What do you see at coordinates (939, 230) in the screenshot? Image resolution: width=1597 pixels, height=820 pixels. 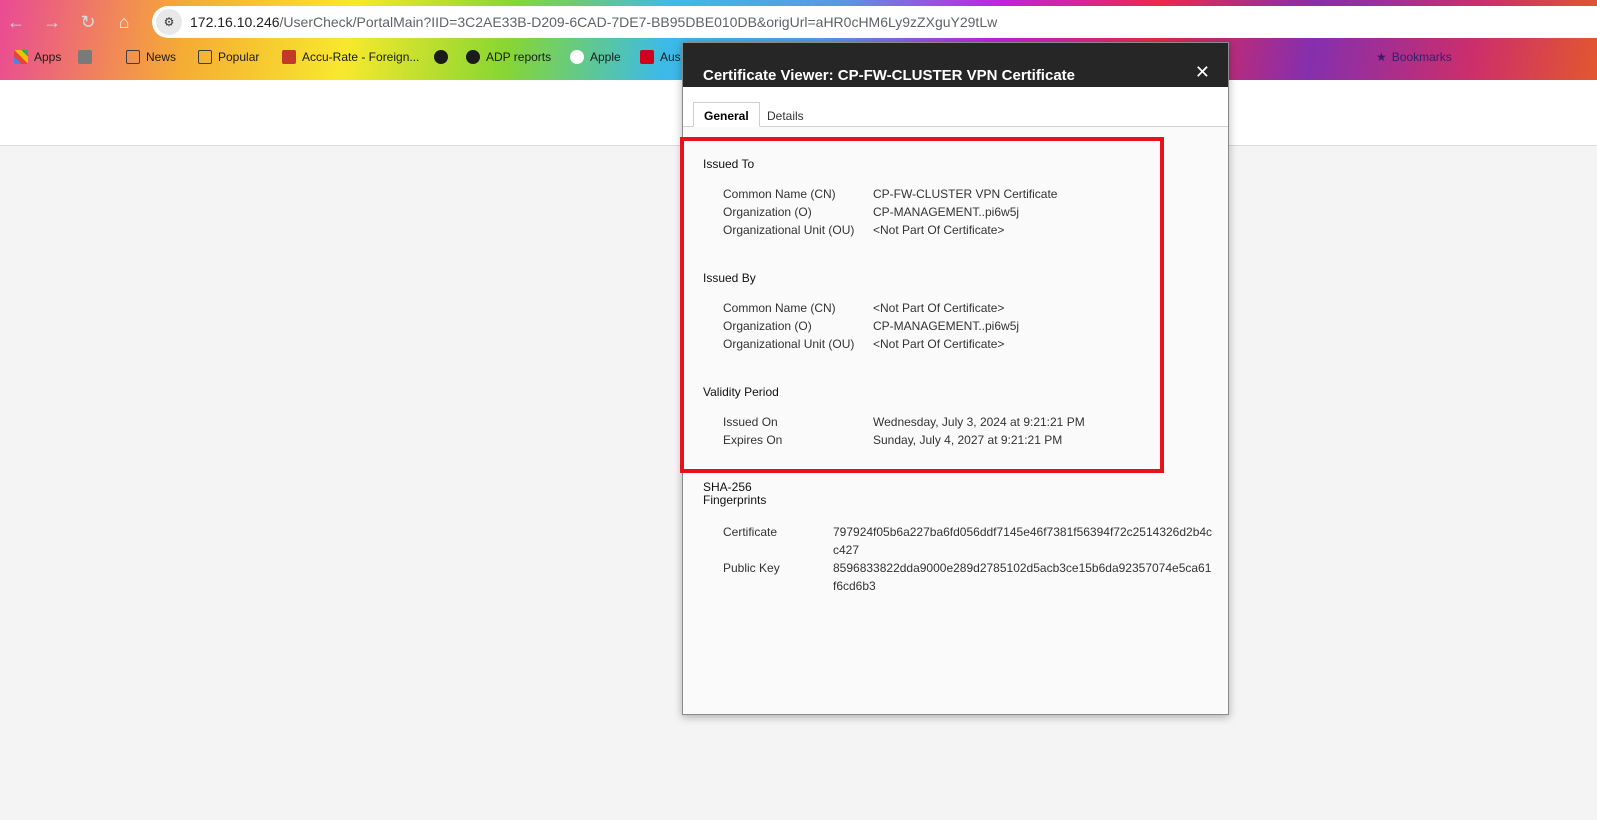 I see `issued-to-ou-value: <Not Part Of Certificate>` at bounding box center [939, 230].